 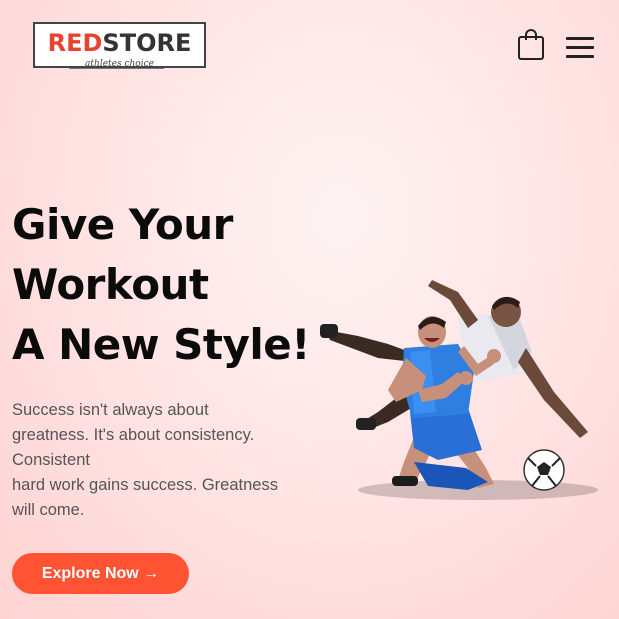 I want to click on logo-wordmark: REDSTORE, so click(x=119, y=43).